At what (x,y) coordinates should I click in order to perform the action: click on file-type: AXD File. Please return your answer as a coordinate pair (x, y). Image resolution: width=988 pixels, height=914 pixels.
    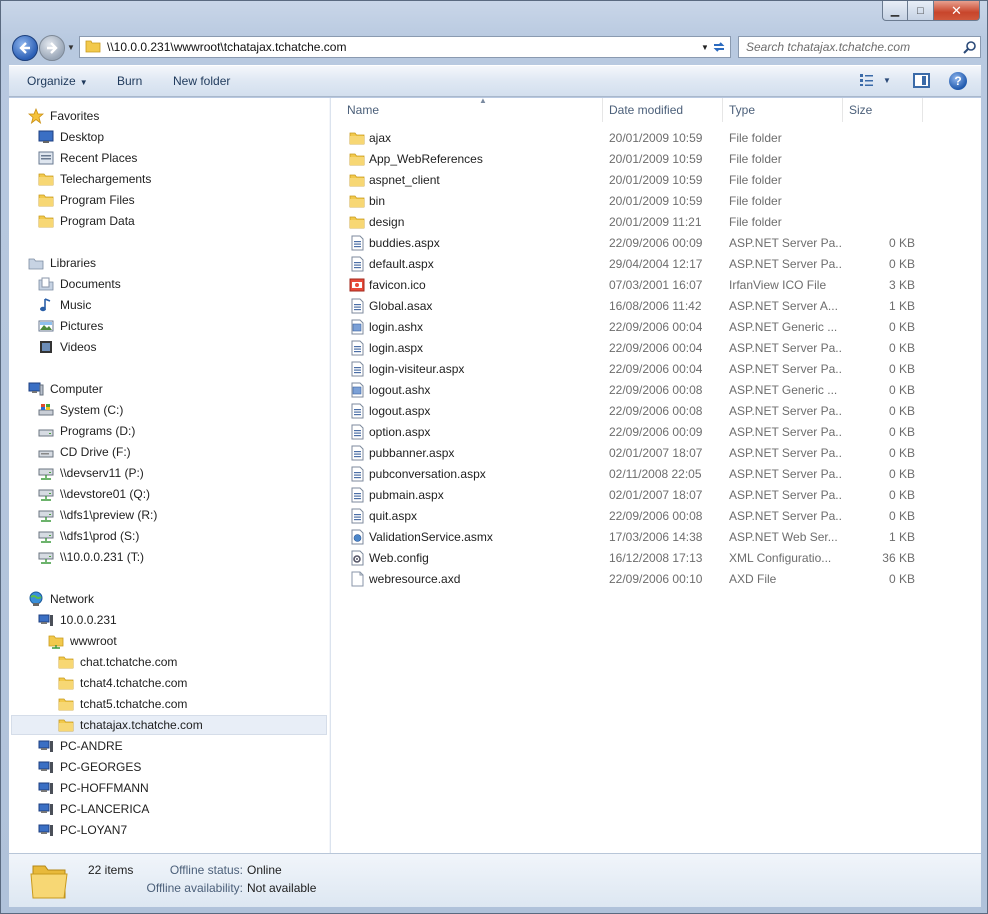
    Looking at the image, I should click on (753, 579).